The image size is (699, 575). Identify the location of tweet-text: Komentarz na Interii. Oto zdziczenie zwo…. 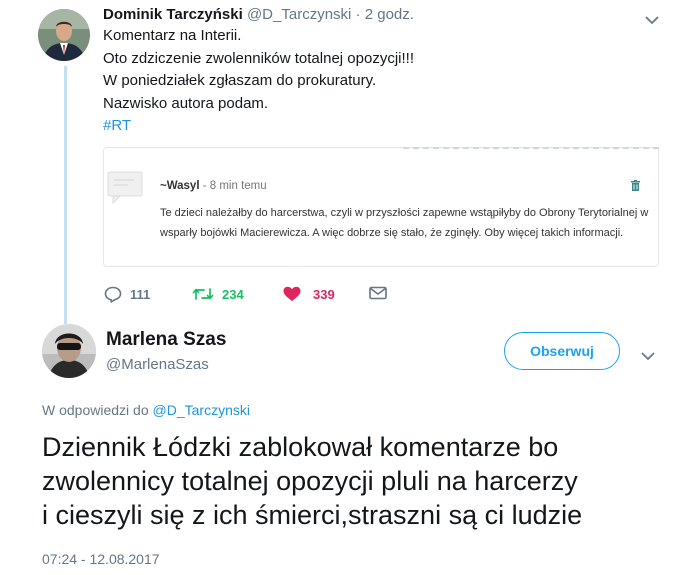
(258, 81).